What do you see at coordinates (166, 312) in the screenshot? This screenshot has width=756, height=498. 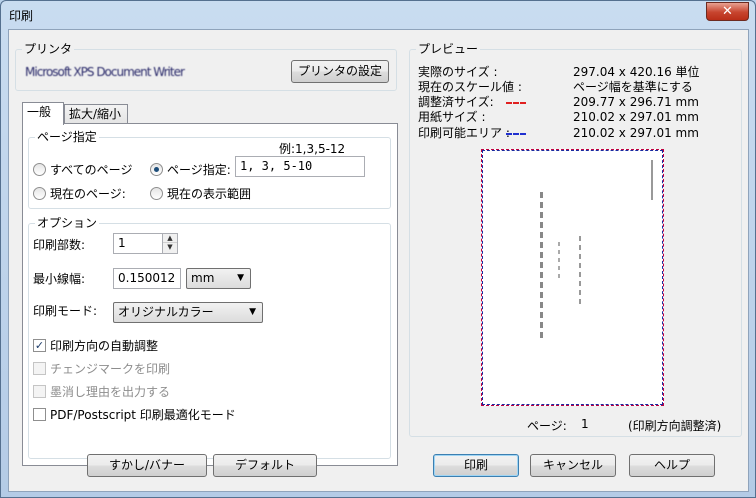 I see `print-mode-value: オリジナルカラー` at bounding box center [166, 312].